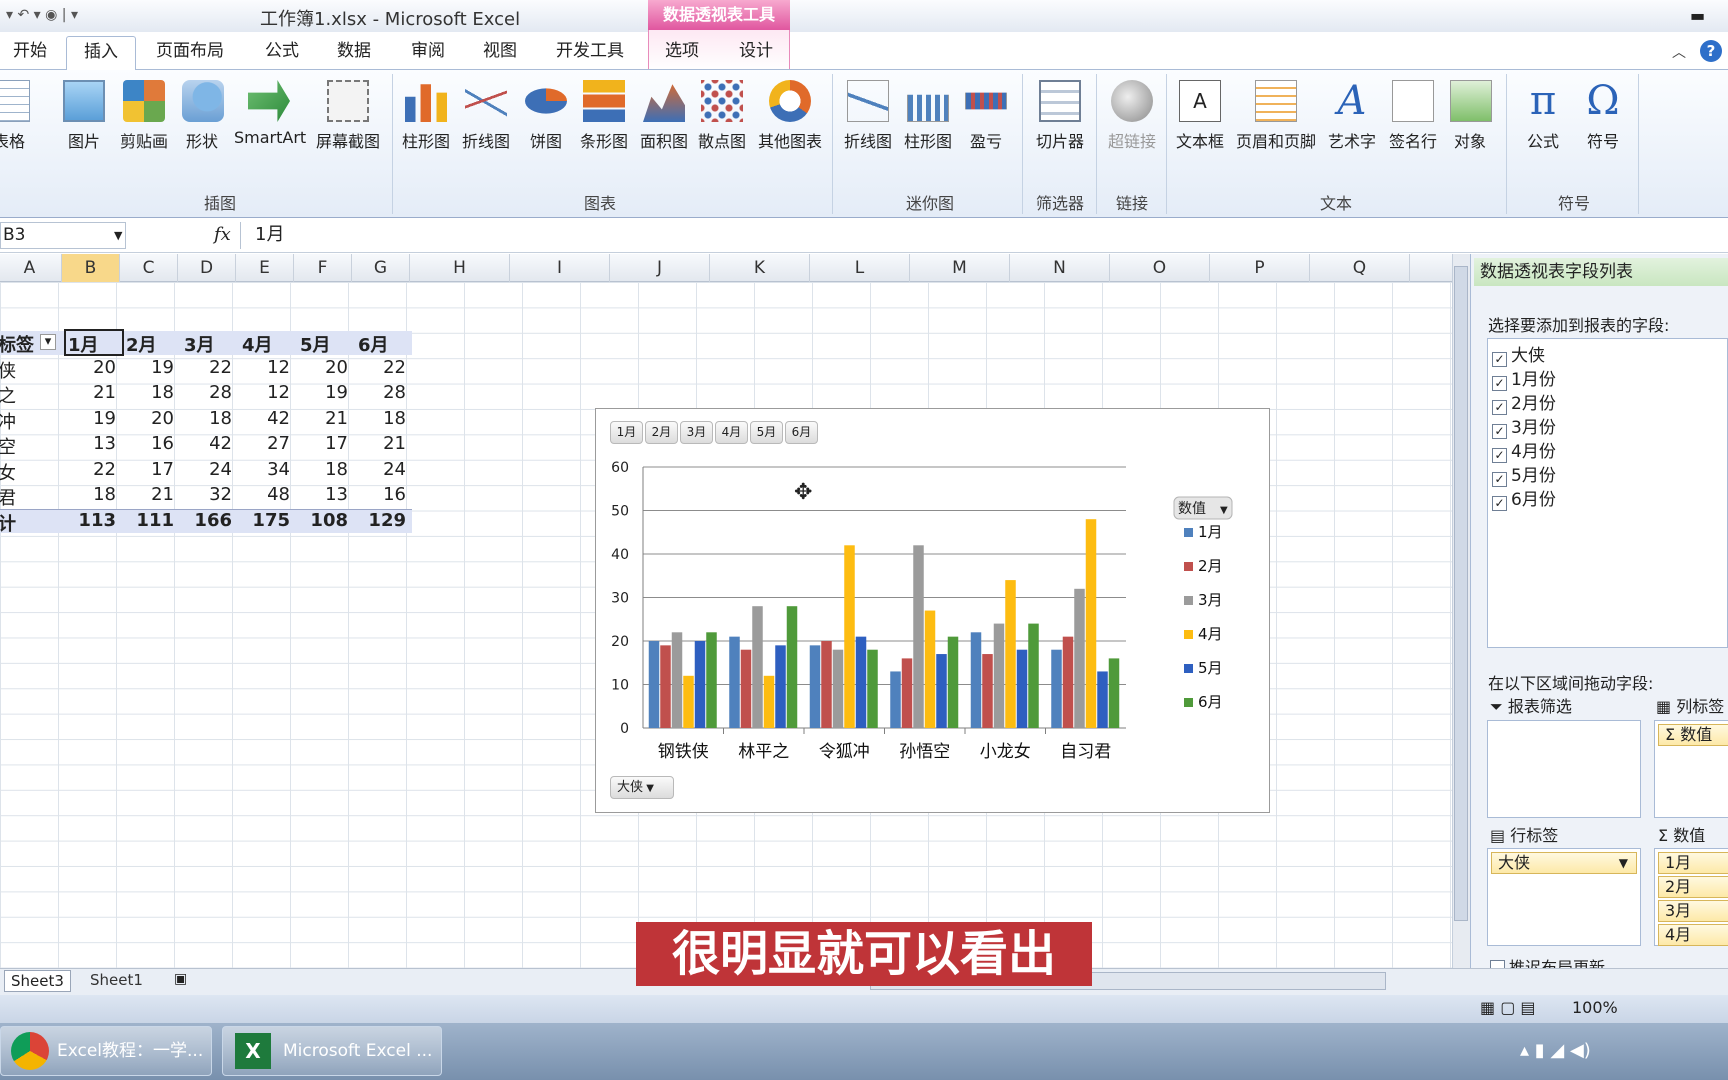  What do you see at coordinates (760, 268) in the screenshot?
I see `column-header-k: K` at bounding box center [760, 268].